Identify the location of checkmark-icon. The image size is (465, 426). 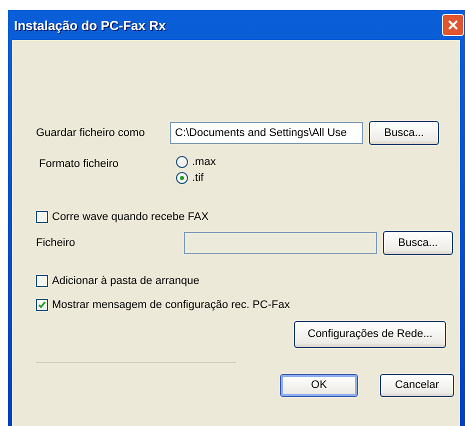
(42, 305).